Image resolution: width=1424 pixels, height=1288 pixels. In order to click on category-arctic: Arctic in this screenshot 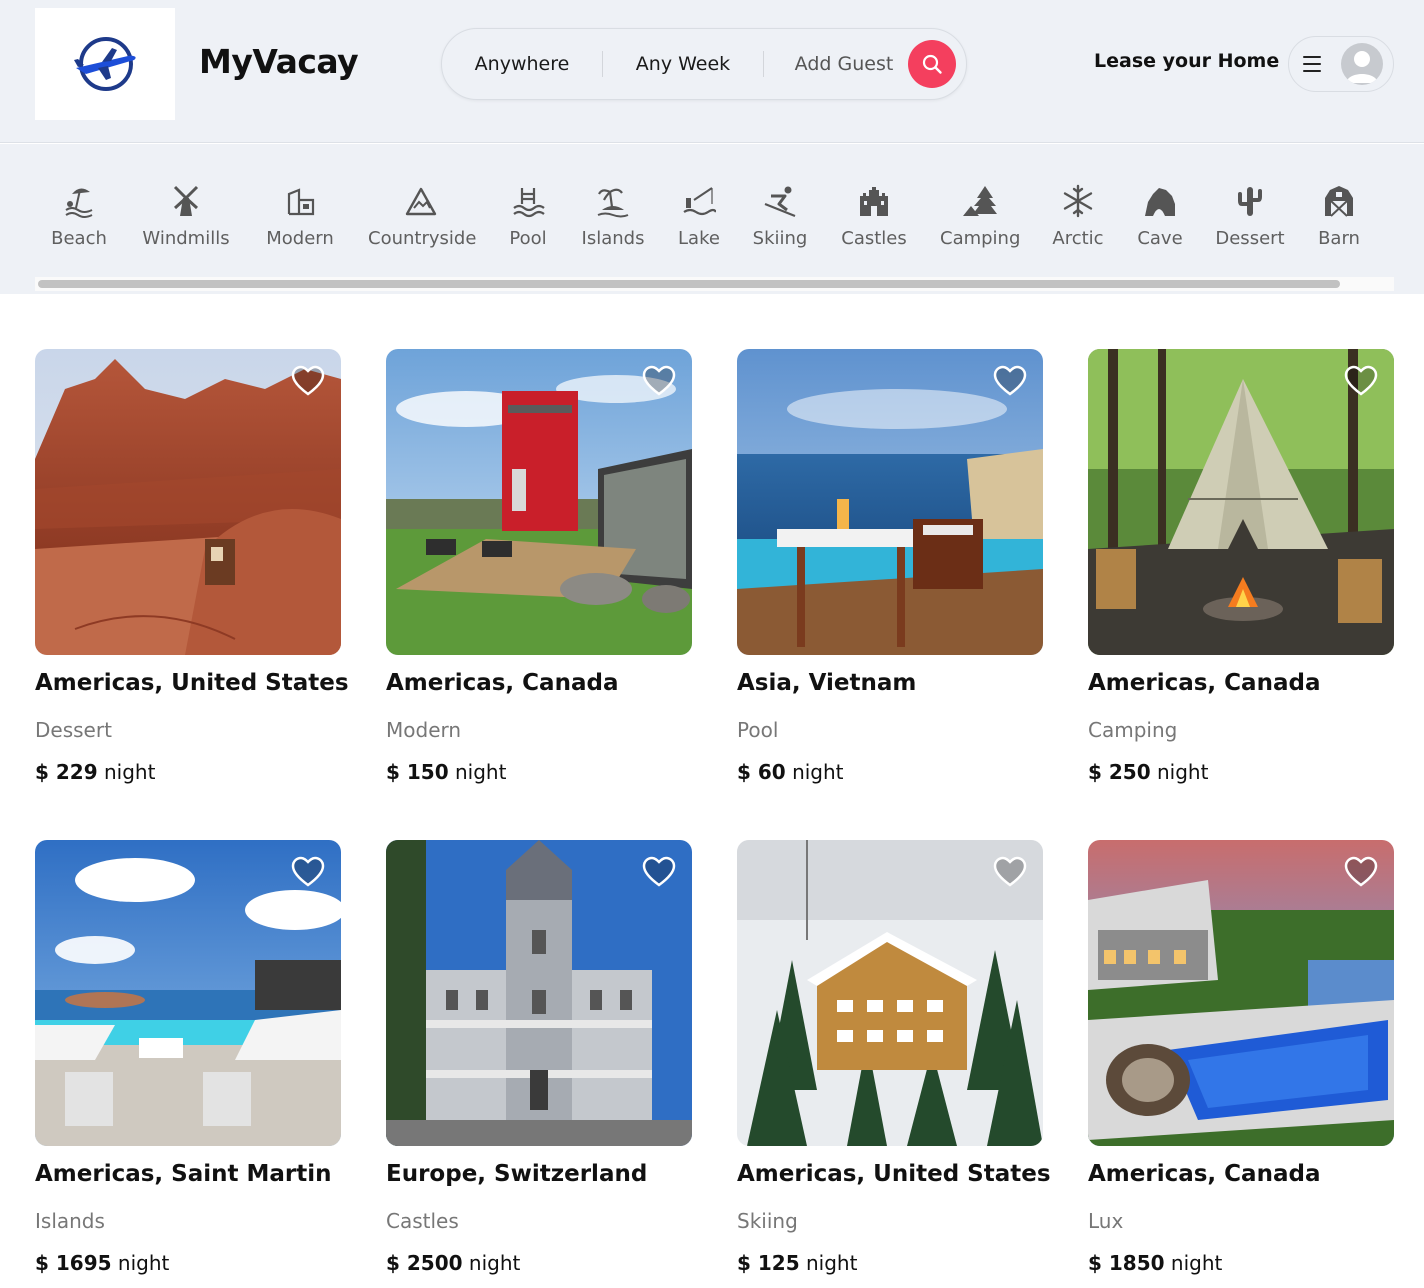, I will do `click(1078, 224)`.